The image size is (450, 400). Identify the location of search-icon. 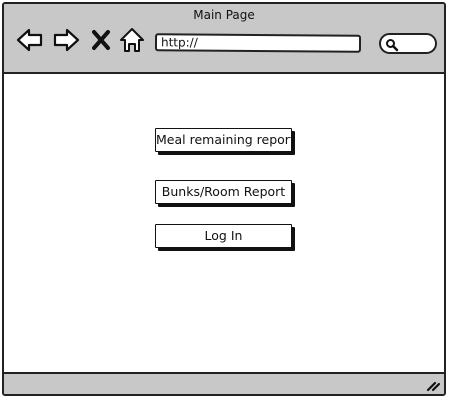
(392, 44).